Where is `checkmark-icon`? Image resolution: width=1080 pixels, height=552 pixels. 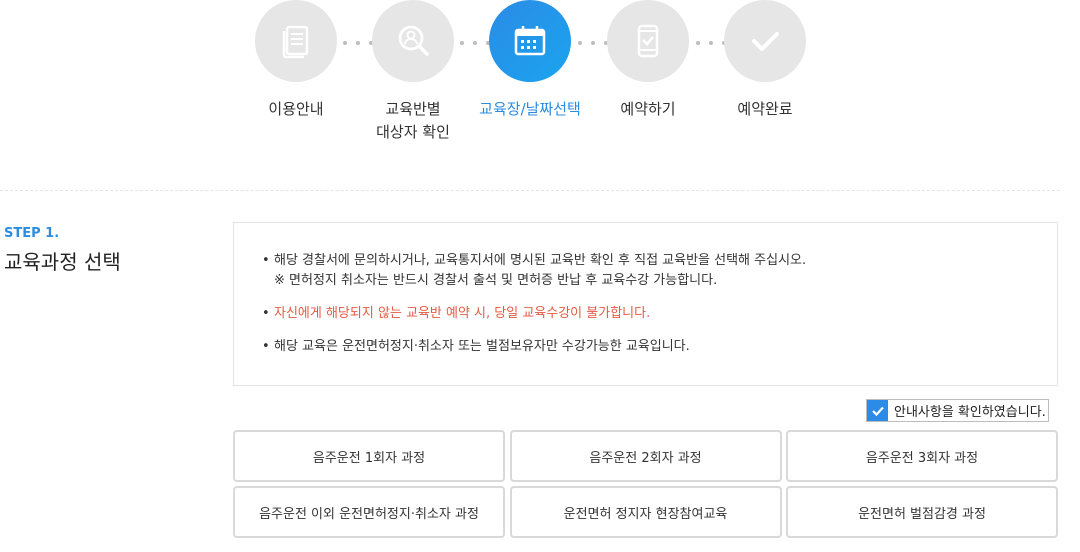 checkmark-icon is located at coordinates (765, 41).